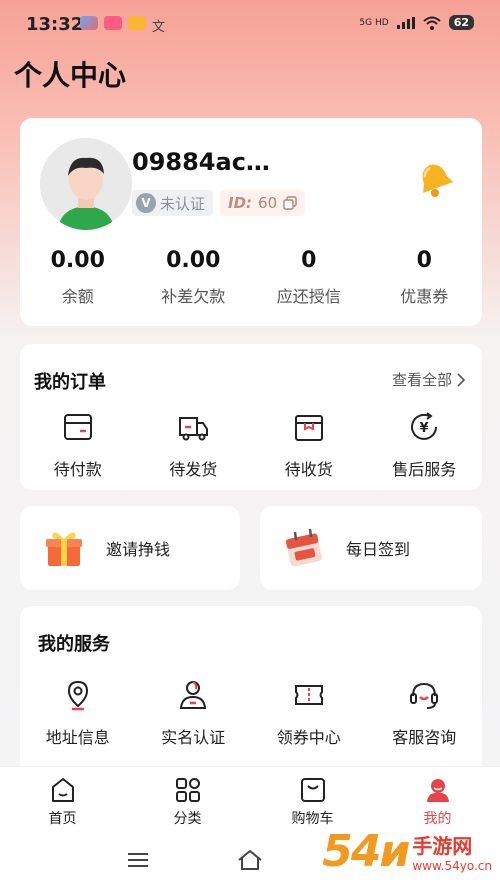 The image size is (500, 888). What do you see at coordinates (424, 469) in the screenshot?
I see `order-item-label: 售后服务` at bounding box center [424, 469].